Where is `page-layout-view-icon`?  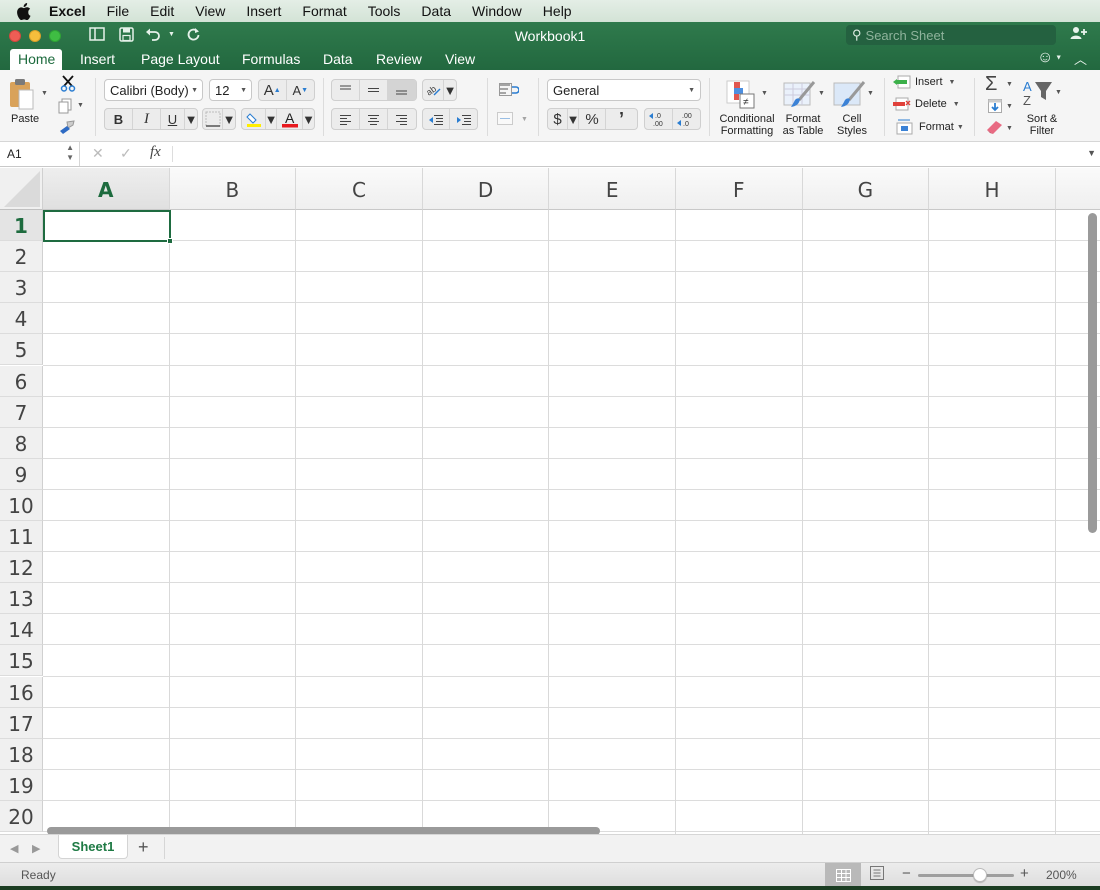
page-layout-view-icon is located at coordinates (877, 874).